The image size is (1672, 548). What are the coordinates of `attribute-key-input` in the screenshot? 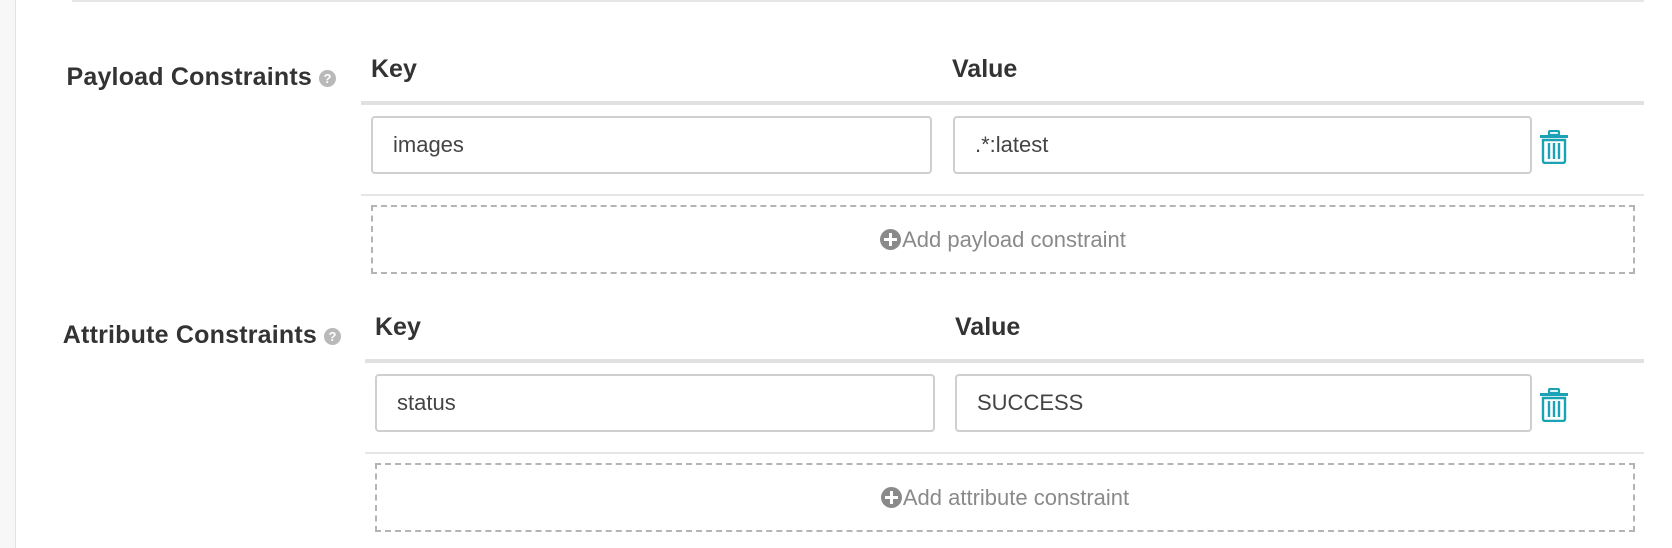 It's located at (655, 403).